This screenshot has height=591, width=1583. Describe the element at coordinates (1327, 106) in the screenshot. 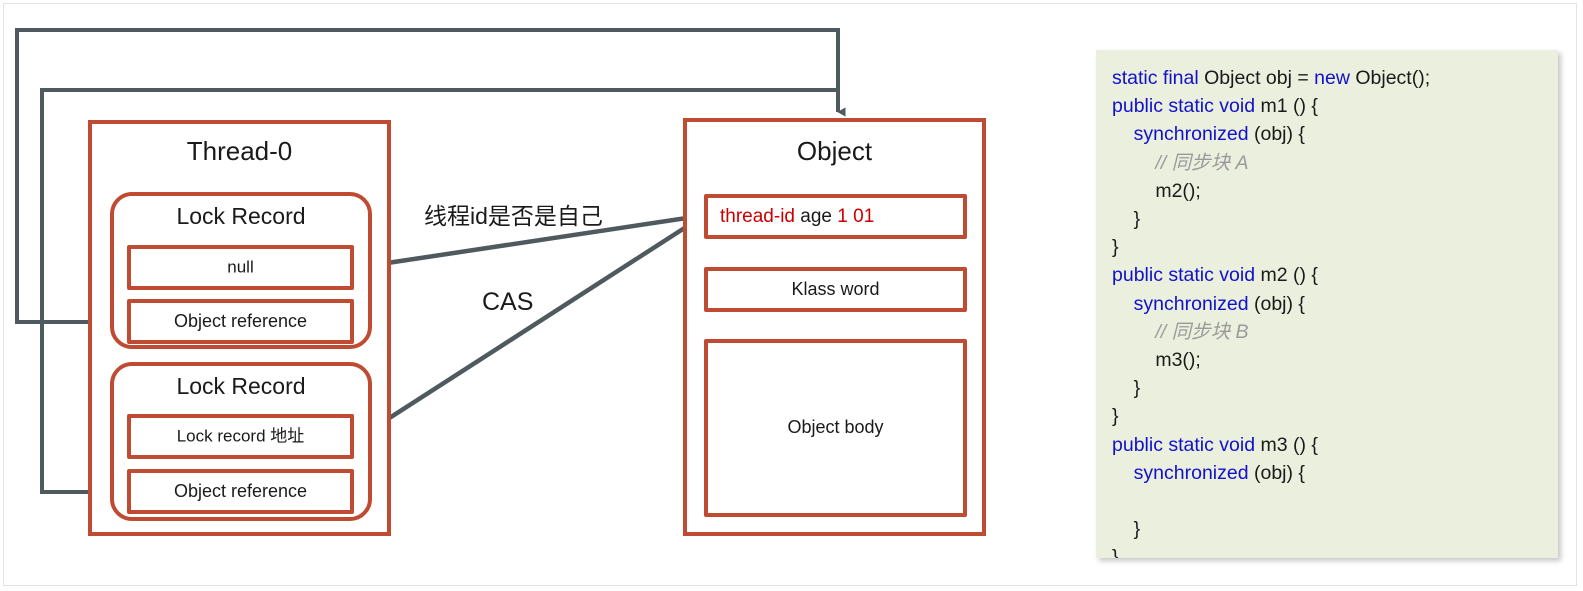

I see `code-line: public static void m1 () {` at that location.